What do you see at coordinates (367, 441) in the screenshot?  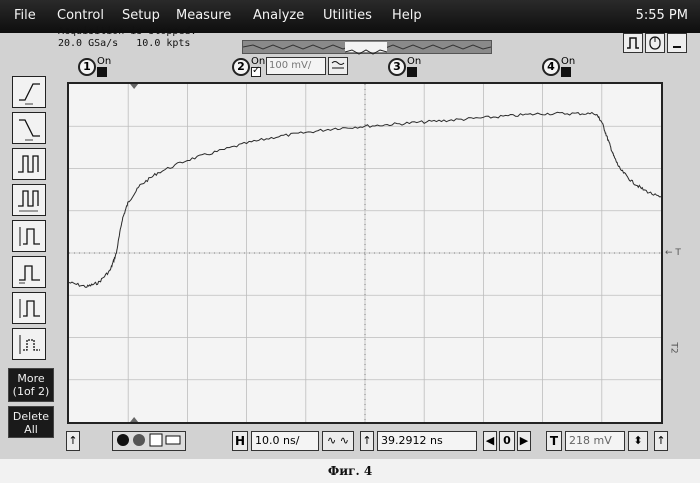 I see `delay-ref-icon: ↑` at bounding box center [367, 441].